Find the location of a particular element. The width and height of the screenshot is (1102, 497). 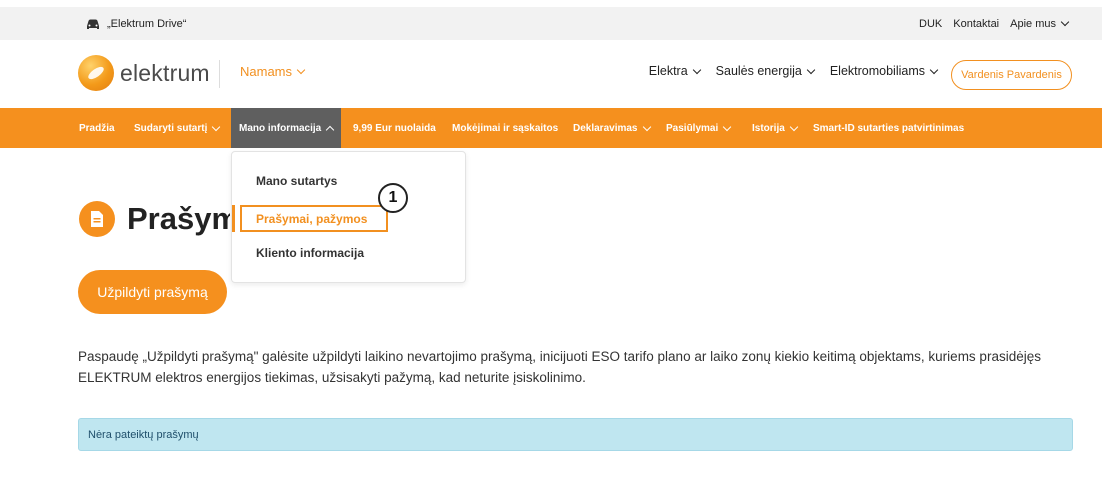

car-icon is located at coordinates (93, 24).